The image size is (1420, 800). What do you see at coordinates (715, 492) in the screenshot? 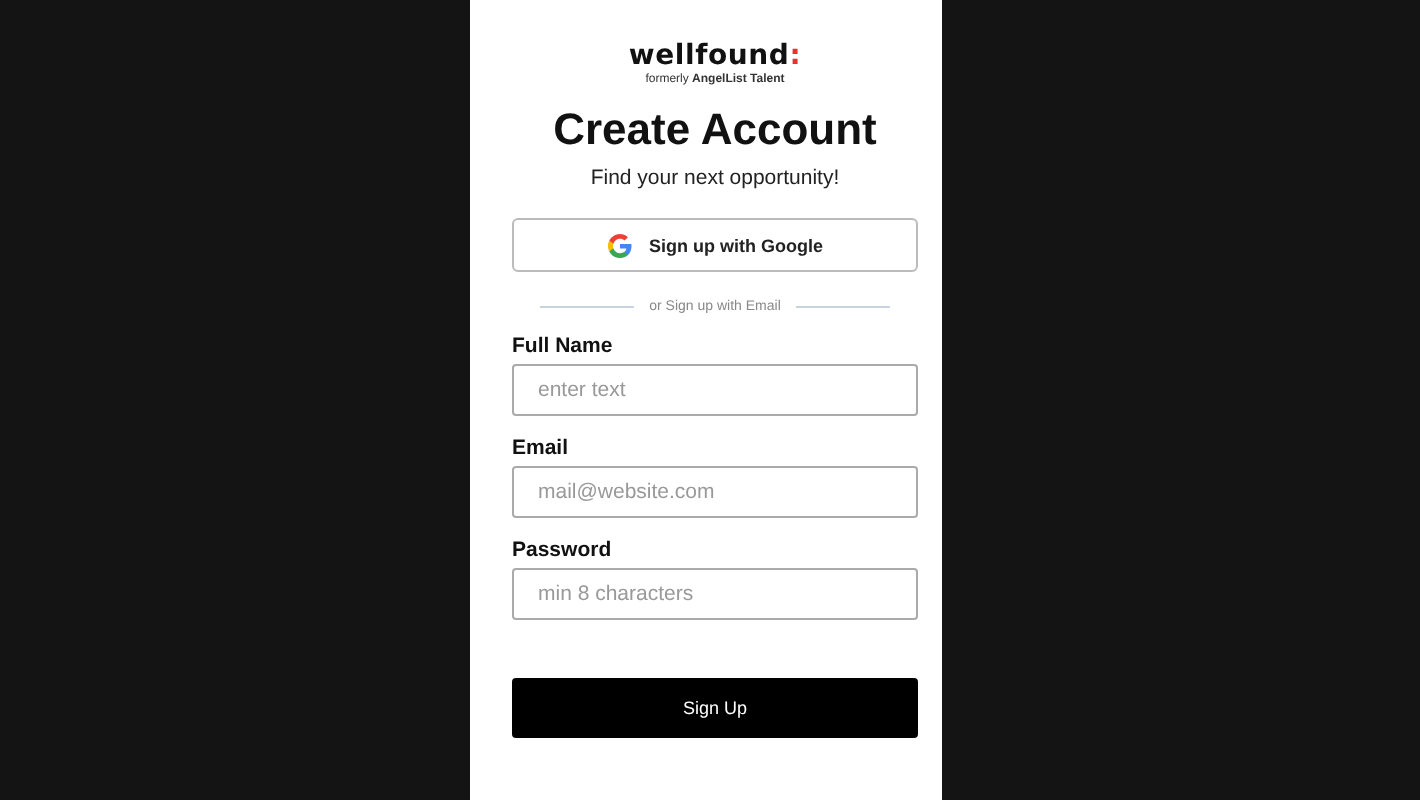
I see `input-field: mail@website.com` at bounding box center [715, 492].